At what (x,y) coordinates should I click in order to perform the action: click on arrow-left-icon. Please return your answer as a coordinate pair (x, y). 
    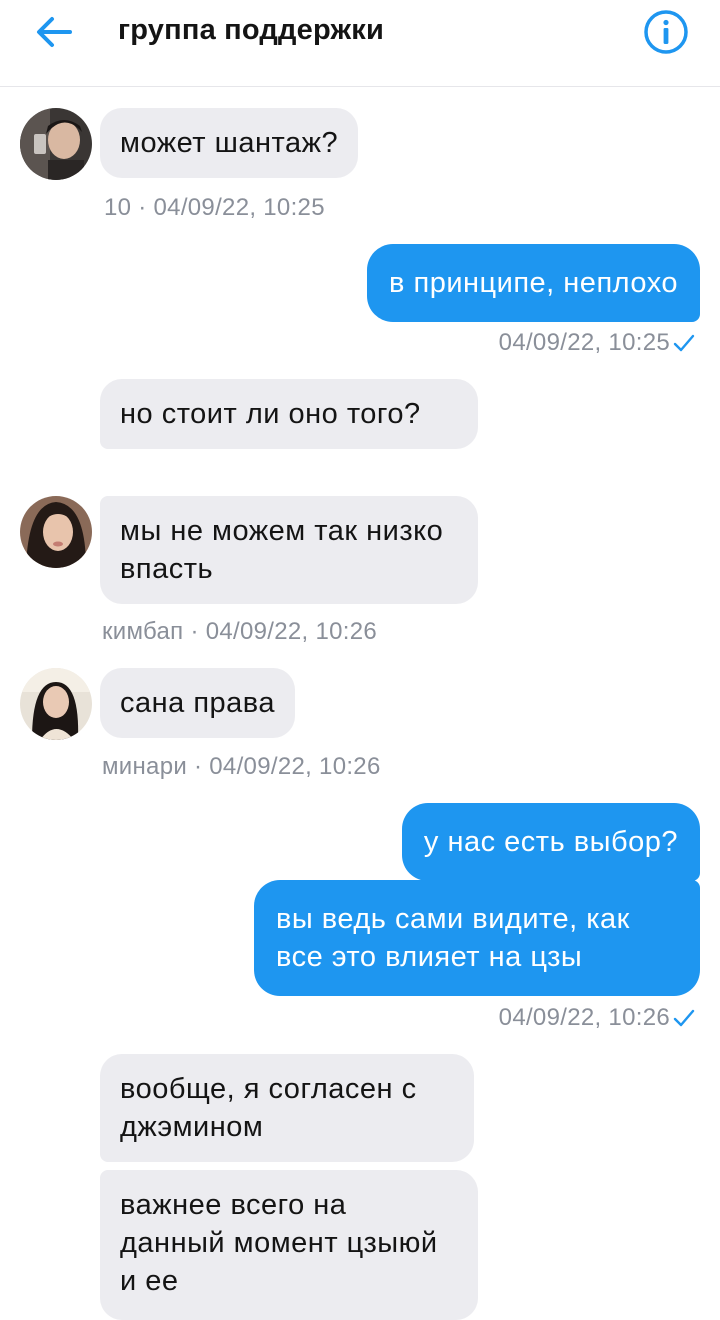
    Looking at the image, I should click on (54, 32).